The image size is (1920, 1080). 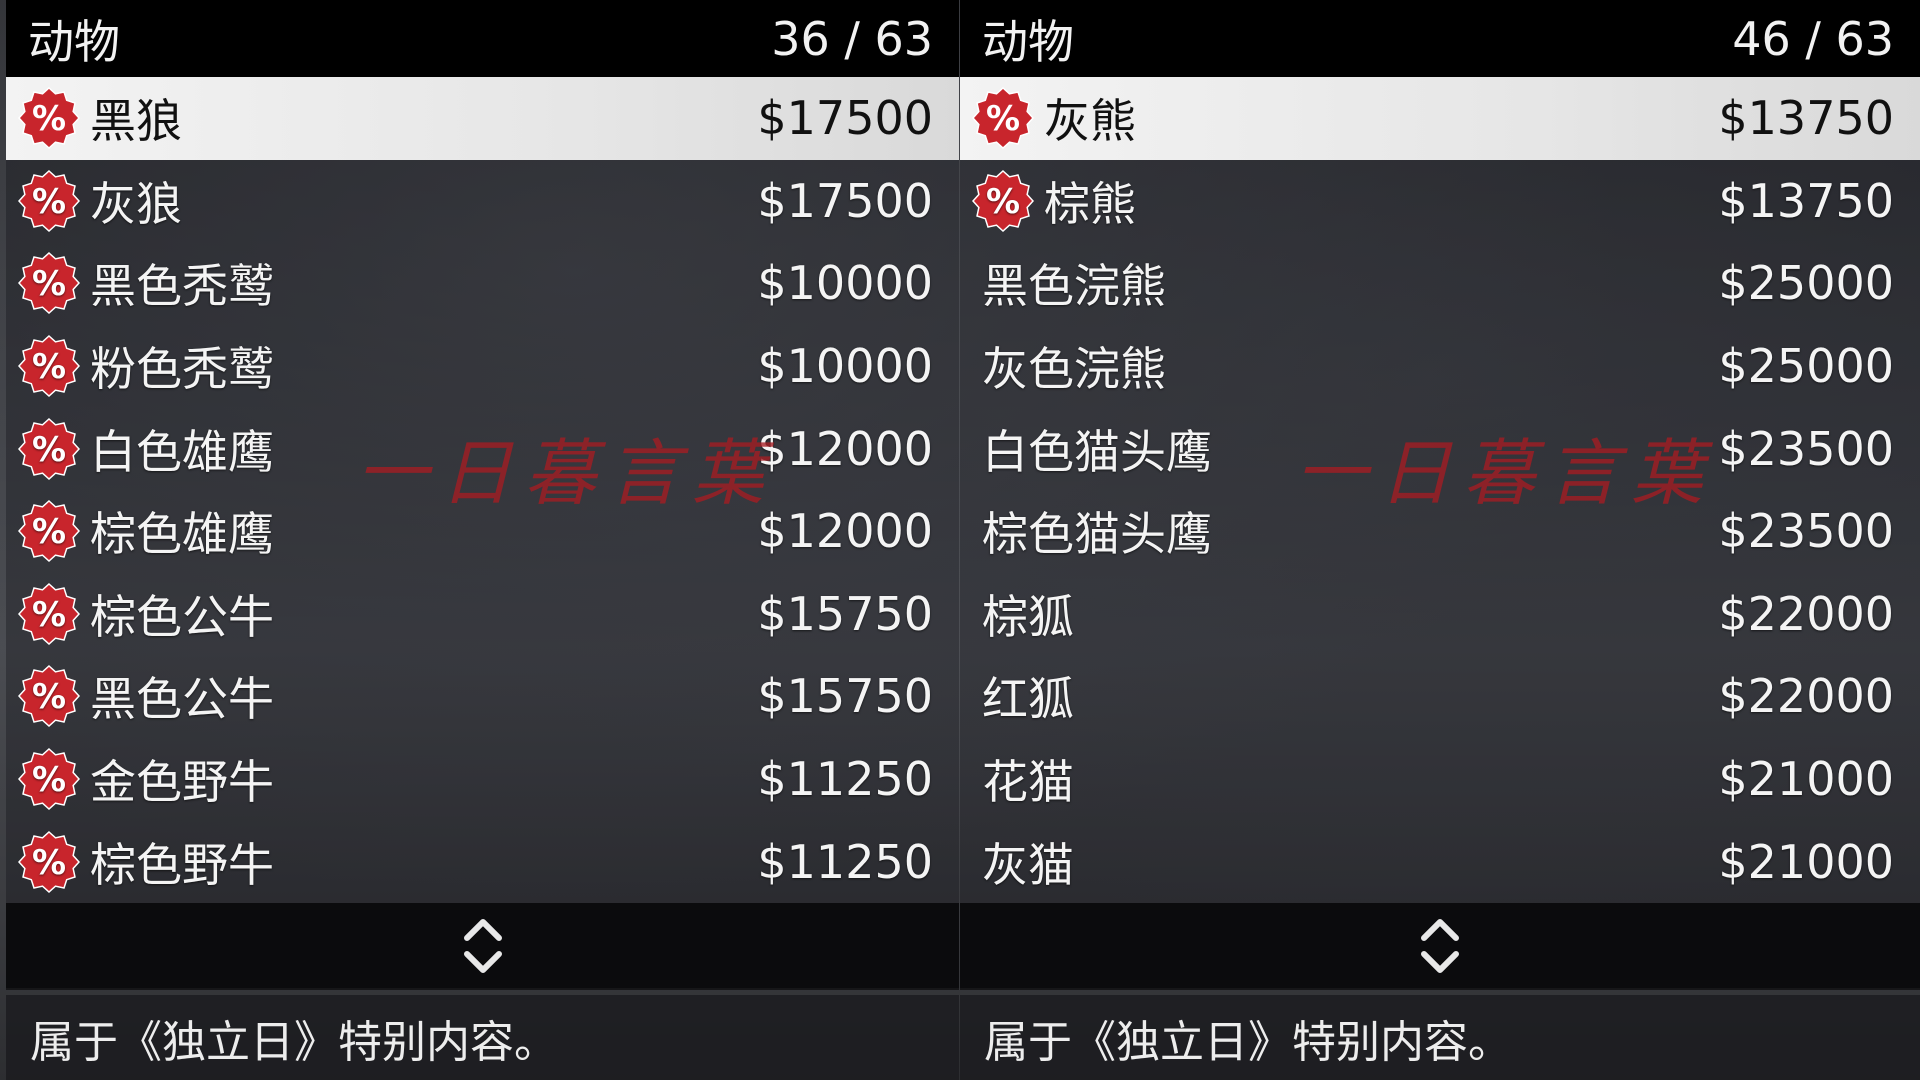 I want to click on menu-item: 棕狐 $22000, so click(x=1440, y=614).